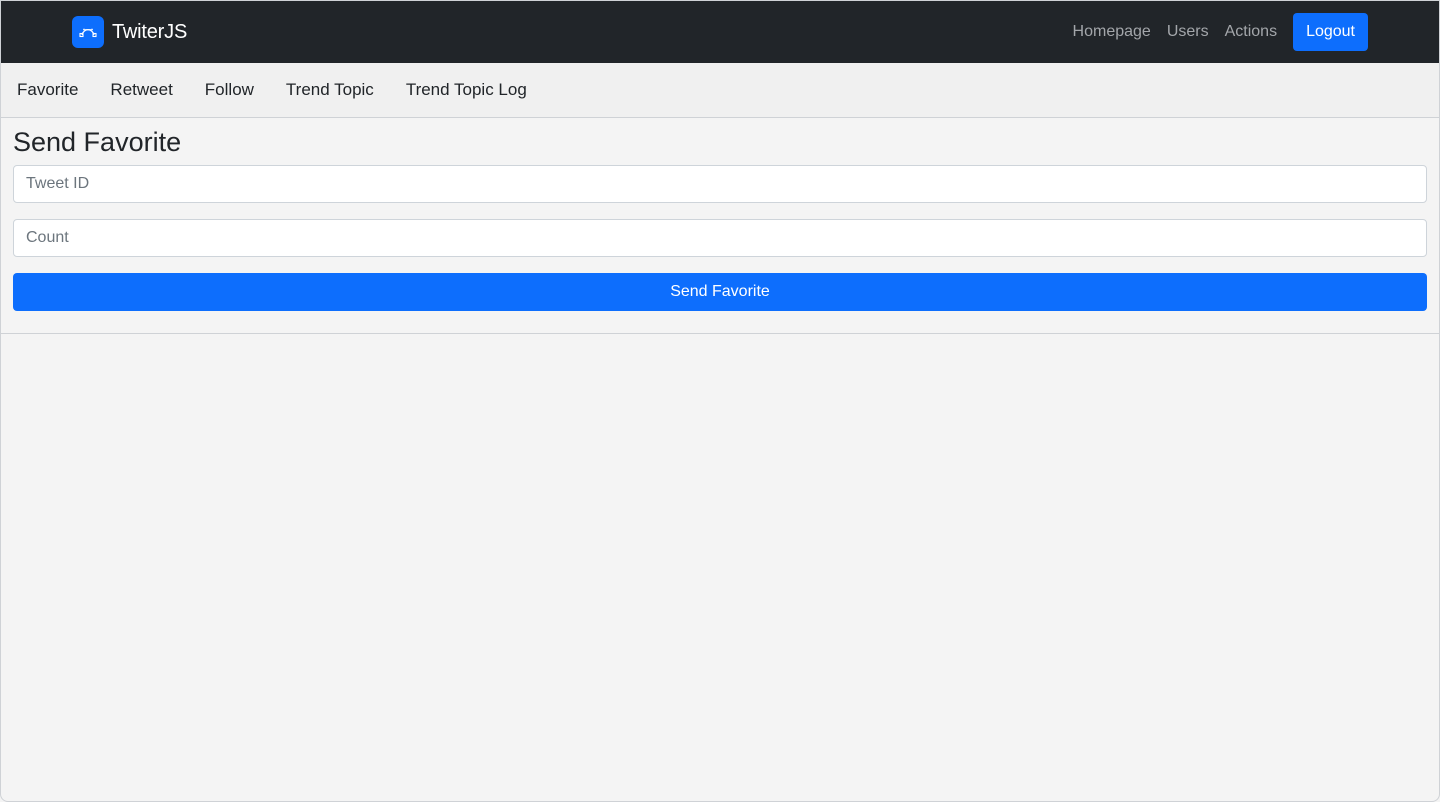 Image resolution: width=1440 pixels, height=802 pixels. I want to click on form-title: Send Favorite, so click(97, 142).